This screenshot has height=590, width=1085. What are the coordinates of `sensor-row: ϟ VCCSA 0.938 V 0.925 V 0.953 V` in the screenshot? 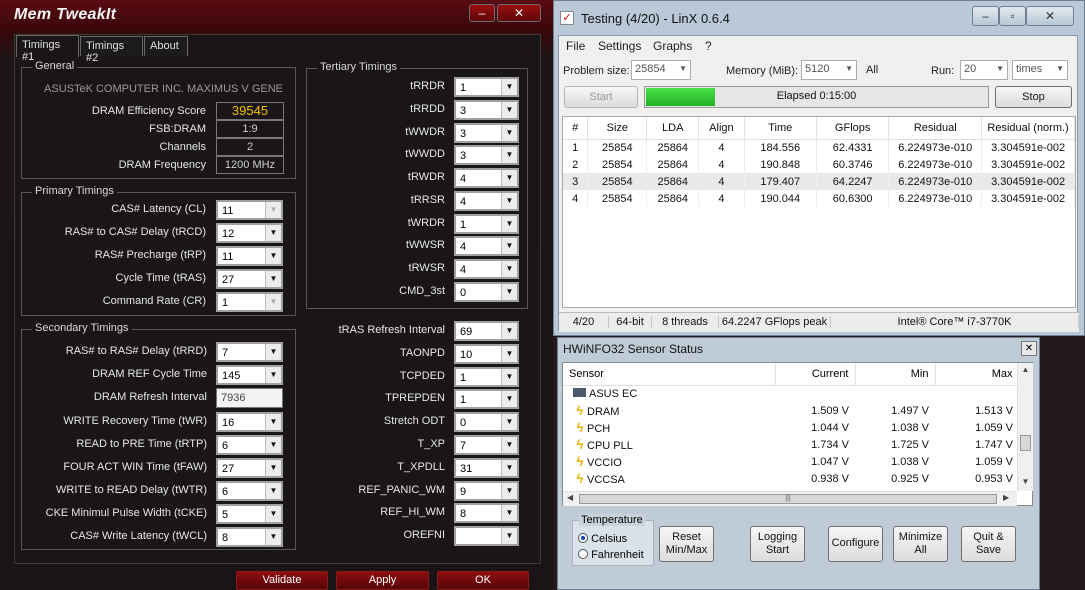 It's located at (791, 478).